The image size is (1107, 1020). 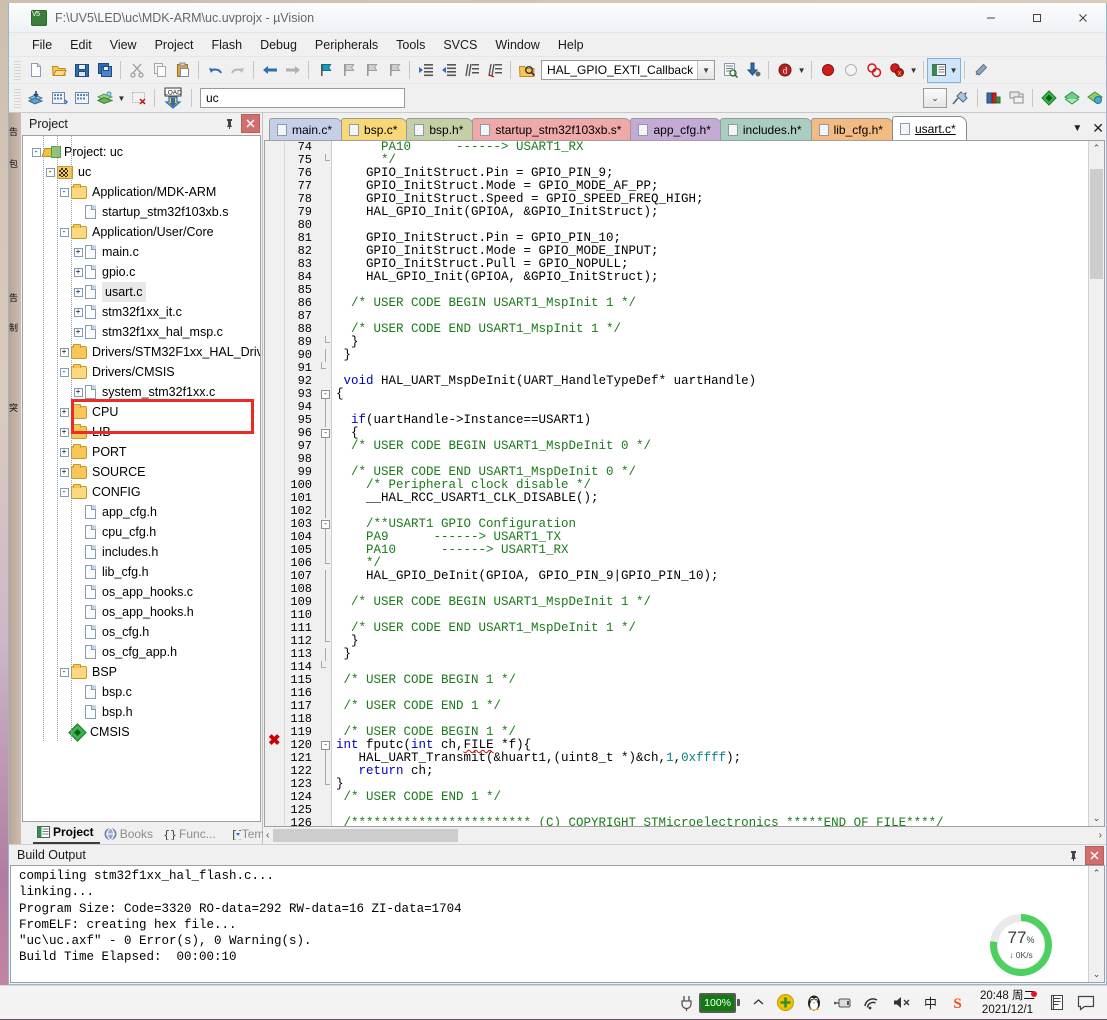 What do you see at coordinates (17, 70) in the screenshot?
I see `toolbar-grip` at bounding box center [17, 70].